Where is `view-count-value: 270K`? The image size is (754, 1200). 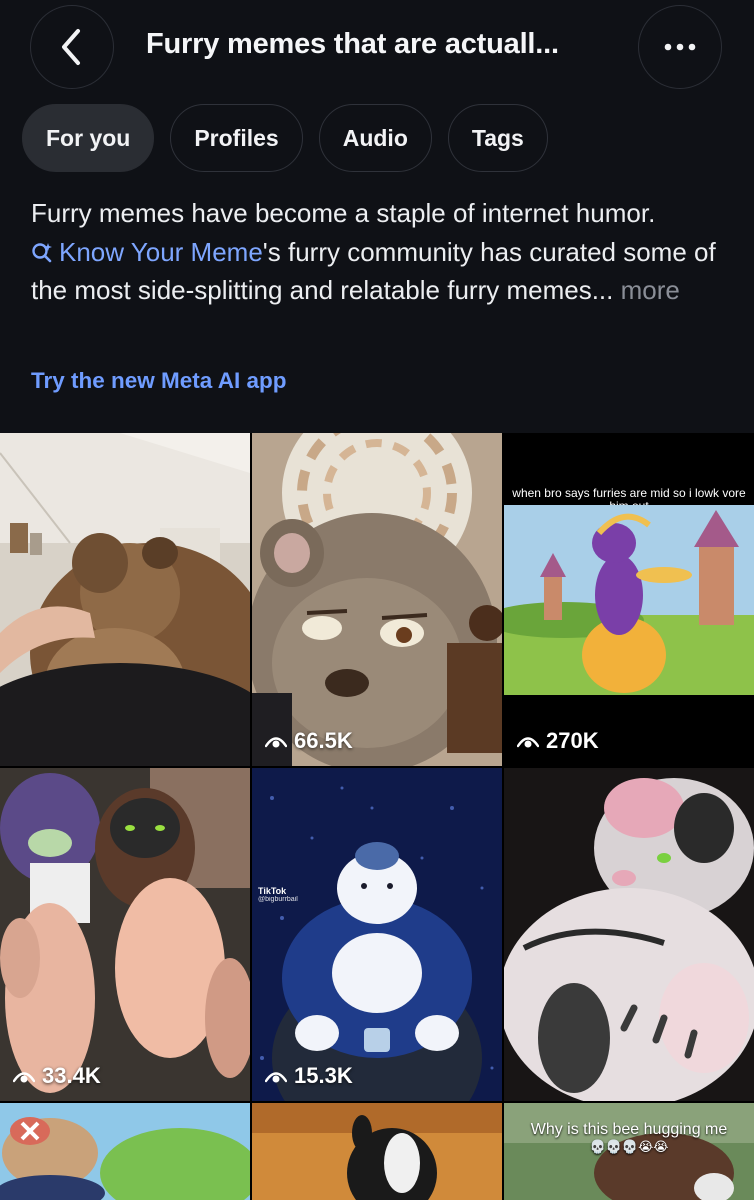
view-count-value: 270K is located at coordinates (572, 740).